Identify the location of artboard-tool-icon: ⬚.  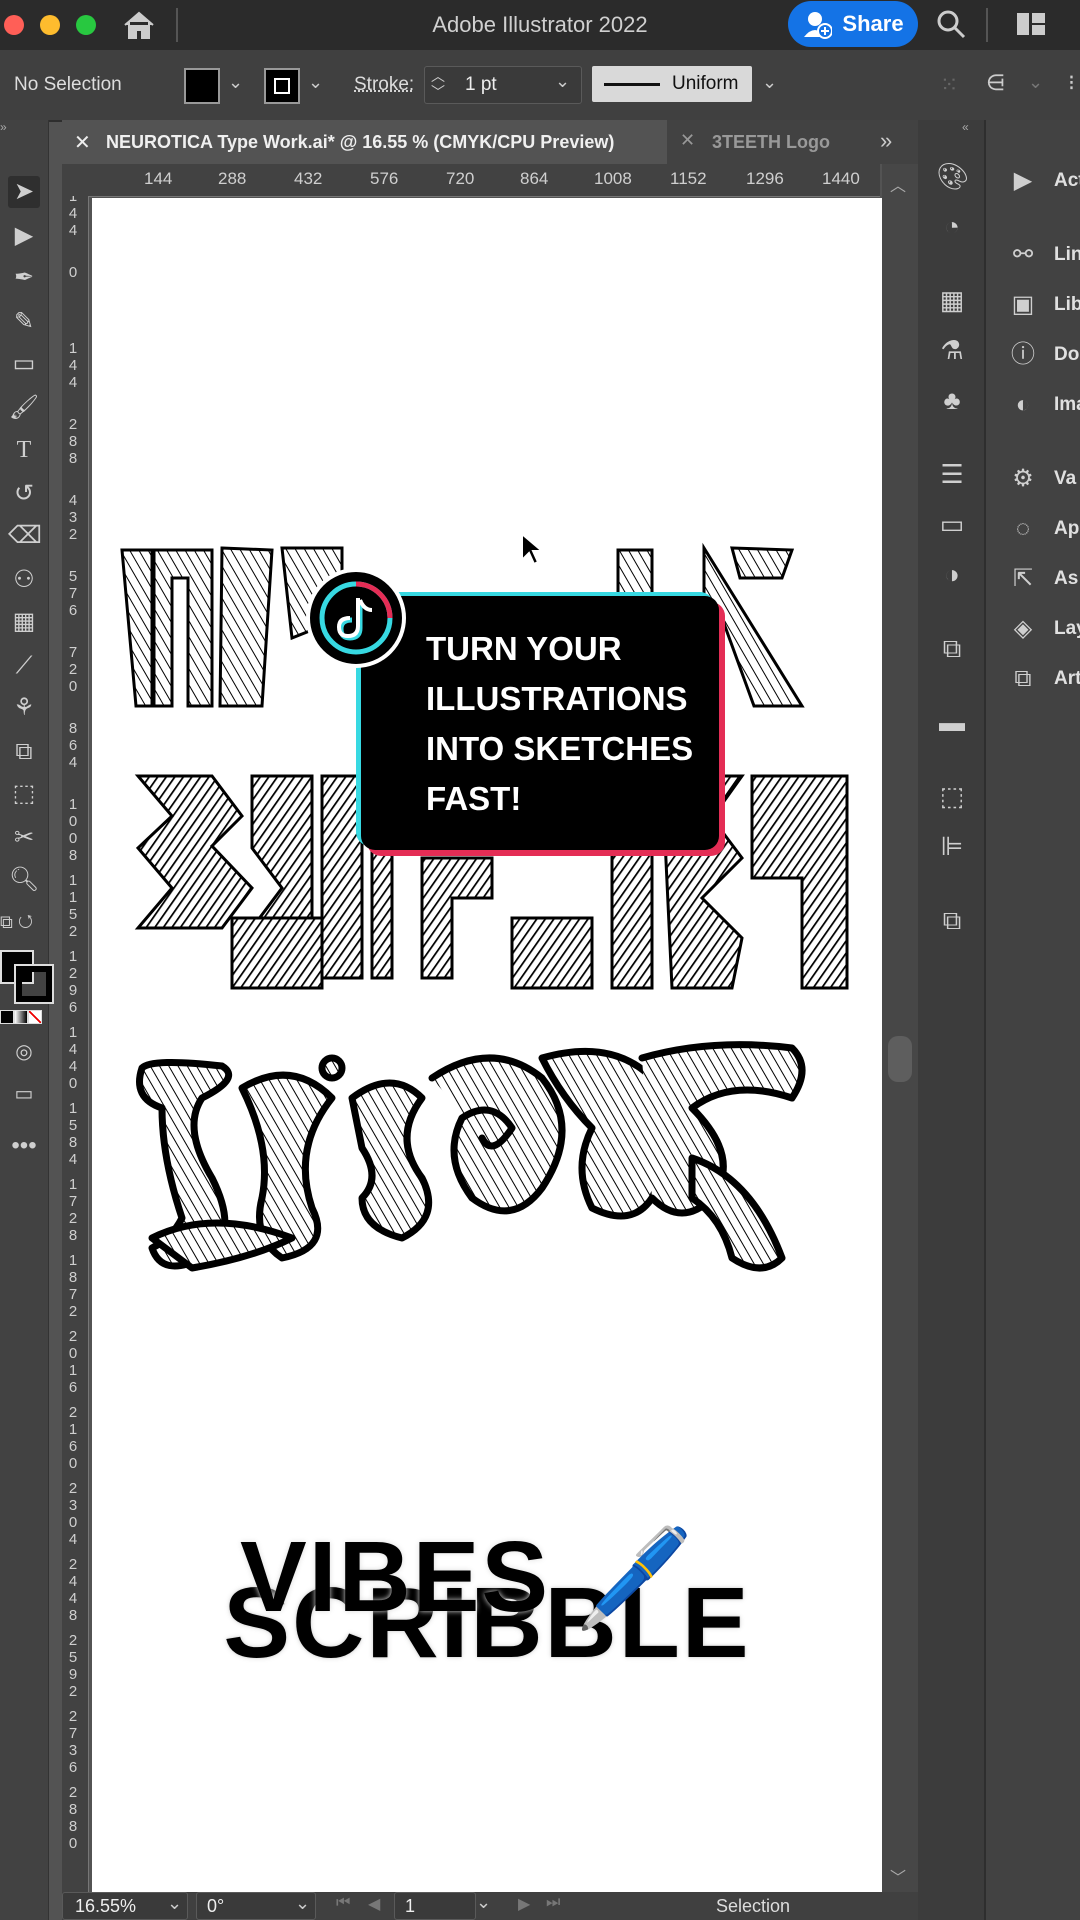
(24, 794).